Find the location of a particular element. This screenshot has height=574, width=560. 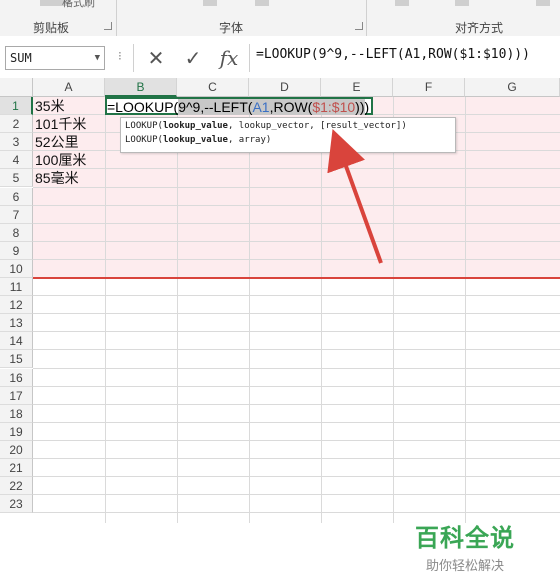

chevron-down-icon: ▼ is located at coordinates (95, 58).